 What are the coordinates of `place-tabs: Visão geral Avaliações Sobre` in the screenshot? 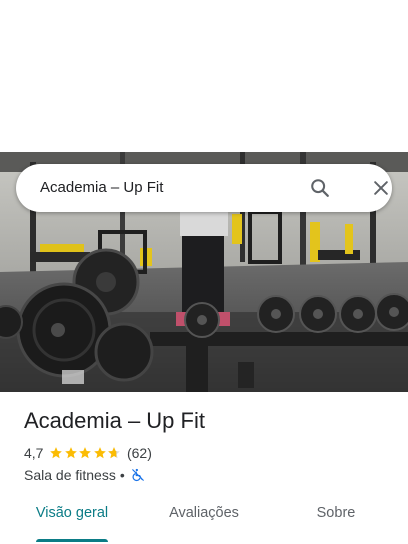 It's located at (204, 521).